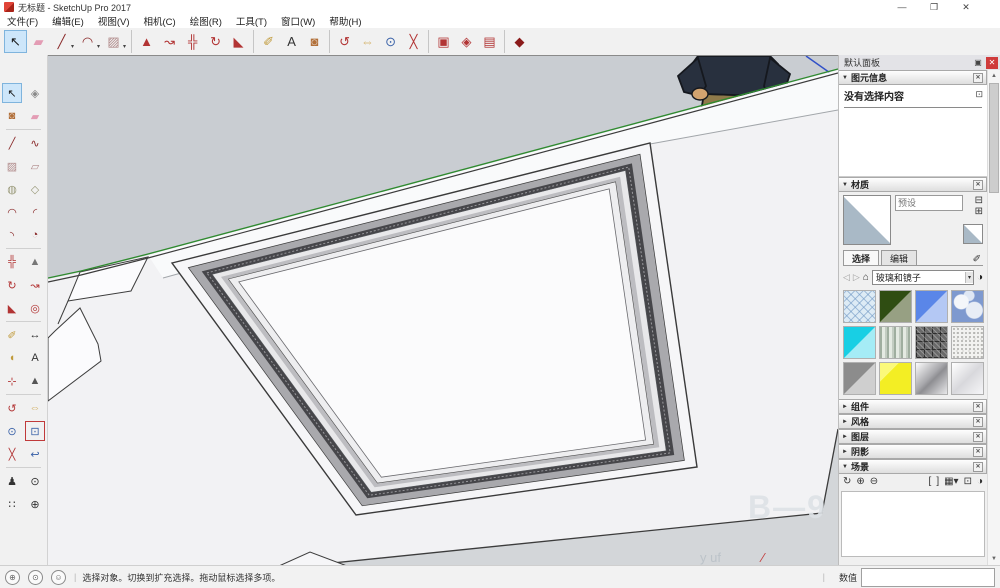 The image size is (1000, 588). Describe the element at coordinates (35, 189) in the screenshot. I see `polygon-tool: ◇` at that location.